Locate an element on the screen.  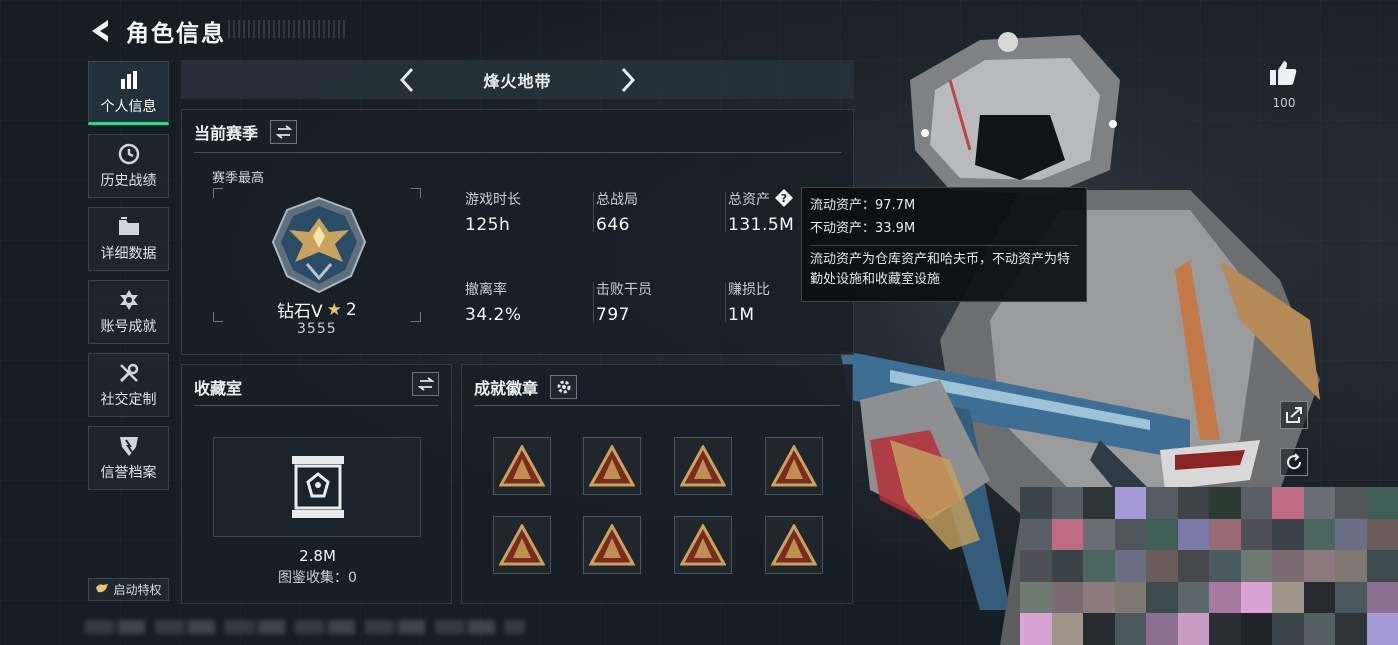
back-arrow-icon is located at coordinates (100, 31).